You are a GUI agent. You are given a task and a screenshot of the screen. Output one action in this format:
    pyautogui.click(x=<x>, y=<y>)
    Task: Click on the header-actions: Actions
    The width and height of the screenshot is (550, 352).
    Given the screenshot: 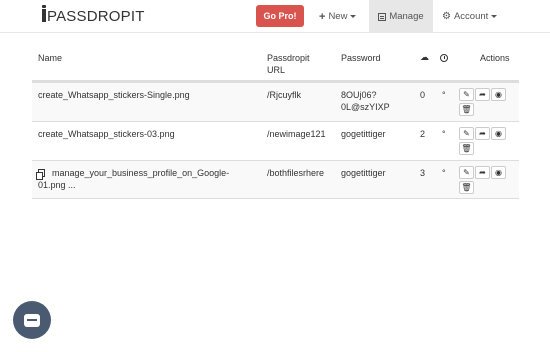 What is the action you would take?
    pyautogui.click(x=495, y=58)
    